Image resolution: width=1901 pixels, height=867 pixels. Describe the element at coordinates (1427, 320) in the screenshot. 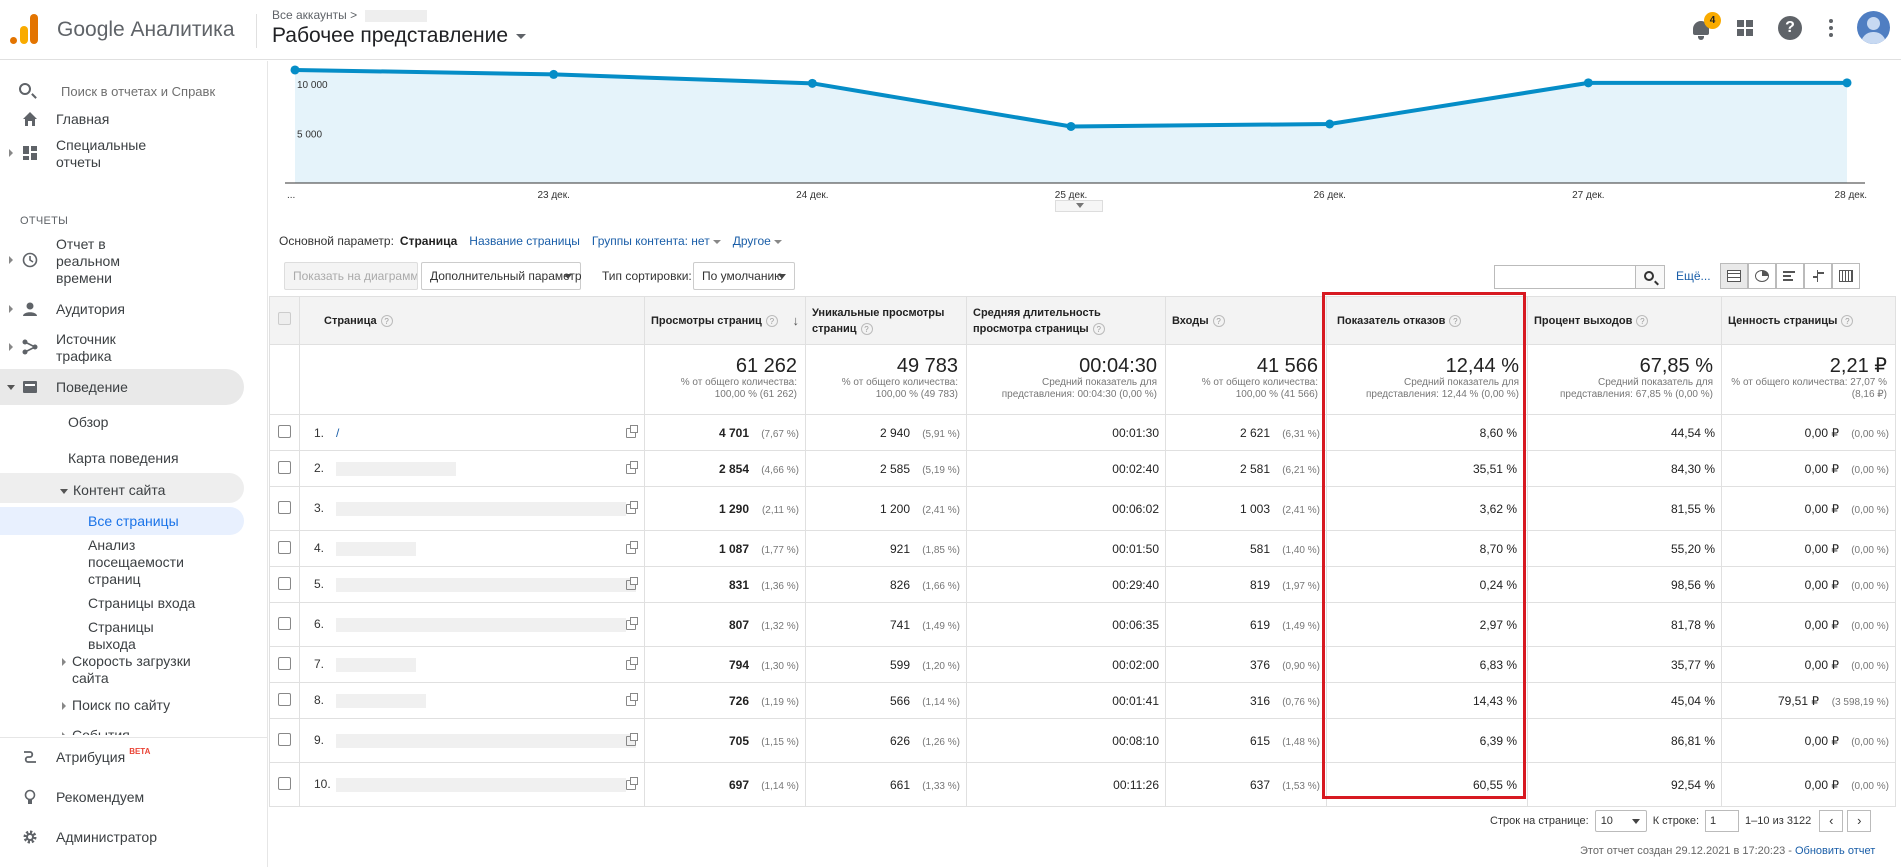

I see `col-header-bounce-rate: Показатель отказов?` at that location.